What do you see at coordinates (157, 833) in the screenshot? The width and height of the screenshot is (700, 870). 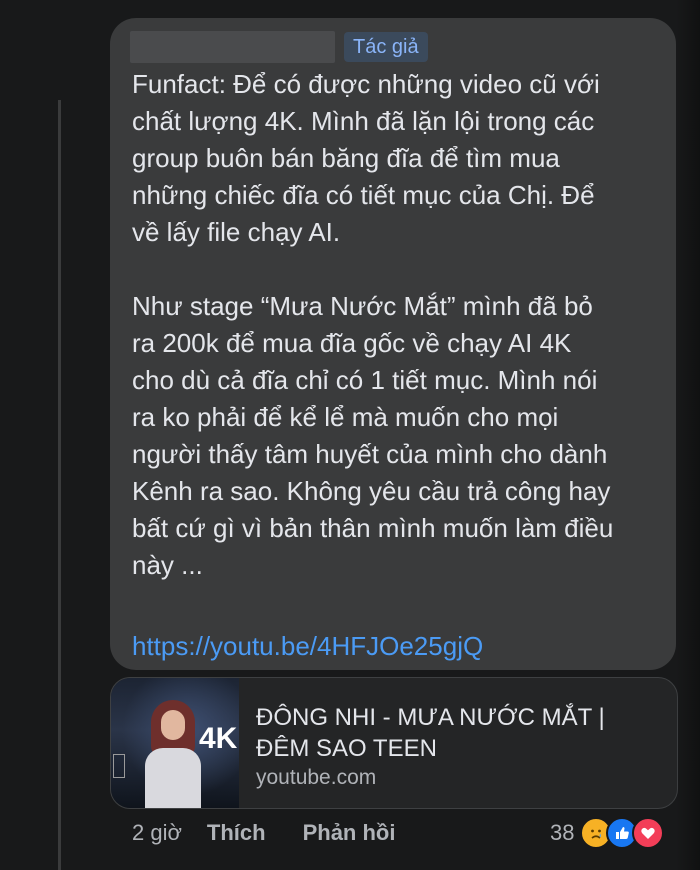 I see `comment-timestamp: 2 giờ` at bounding box center [157, 833].